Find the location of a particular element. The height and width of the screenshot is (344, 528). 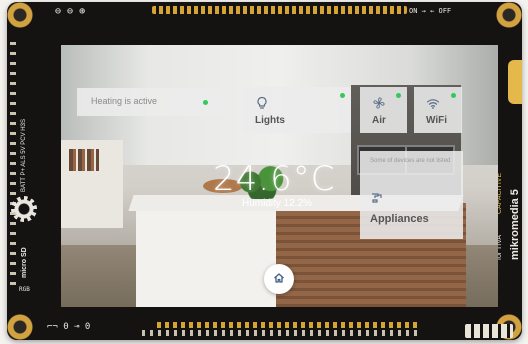

wifi-label: WiFi is located at coordinates (437, 120).